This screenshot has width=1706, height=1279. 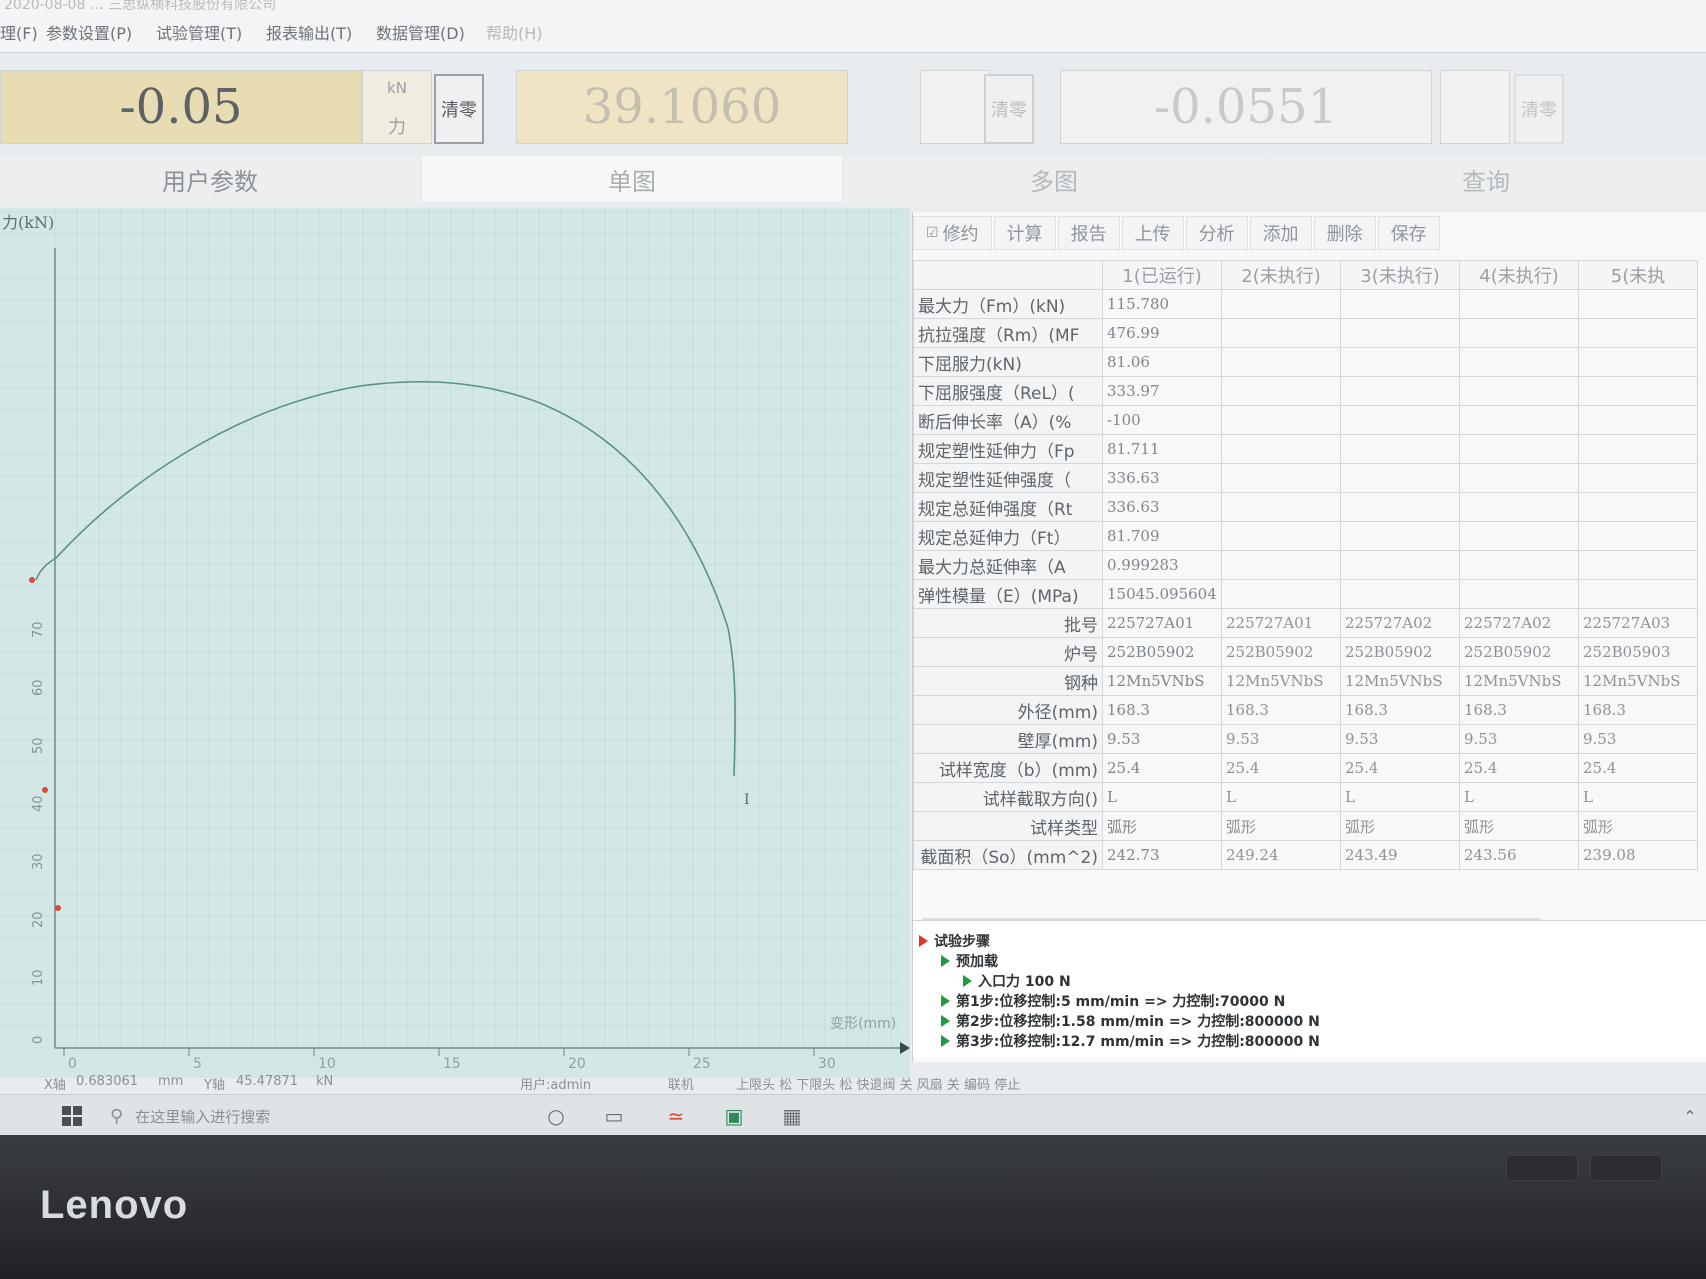 What do you see at coordinates (1305, 391) in the screenshot?
I see `result-row: 下屈服强度（ReL）(333.97` at bounding box center [1305, 391].